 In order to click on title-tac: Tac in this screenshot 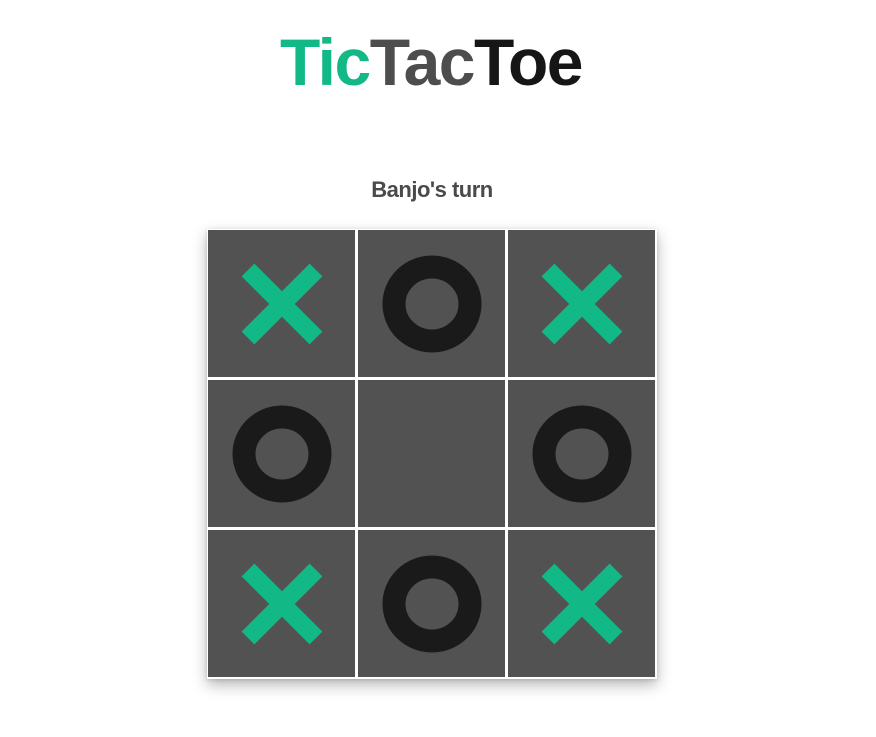, I will do `click(422, 62)`.